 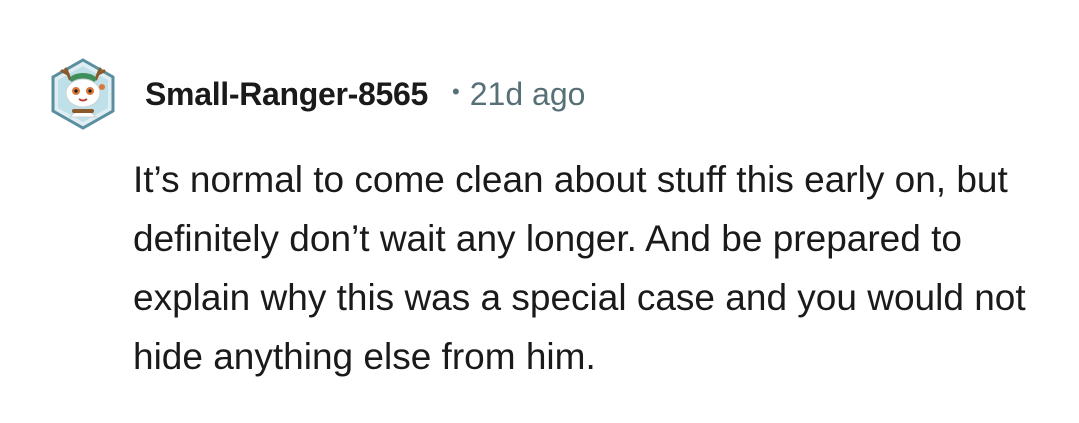 I want to click on snoo-avatar-icon, so click(x=83, y=94).